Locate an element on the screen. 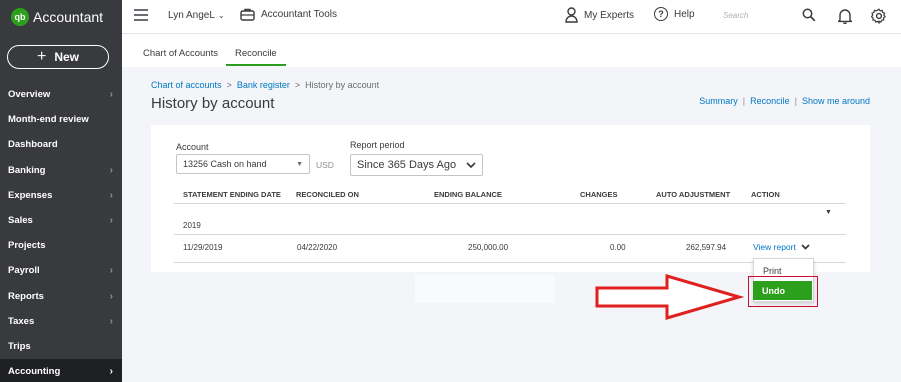 The image size is (901, 382). tab-bar: Chart of Accounts Reconcile is located at coordinates (511, 50).